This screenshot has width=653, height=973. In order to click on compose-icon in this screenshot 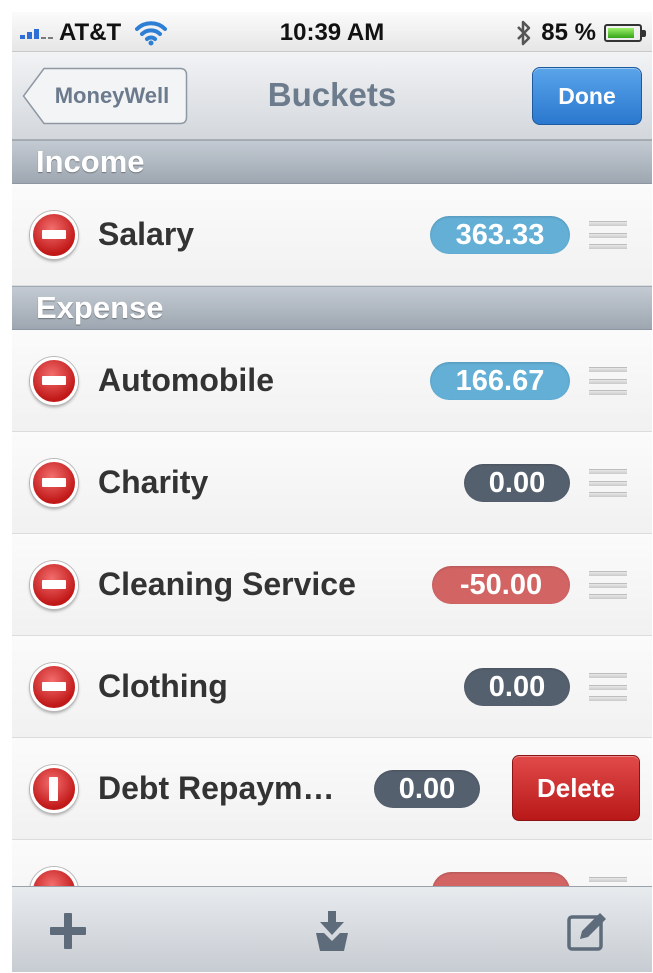, I will do `click(588, 931)`.